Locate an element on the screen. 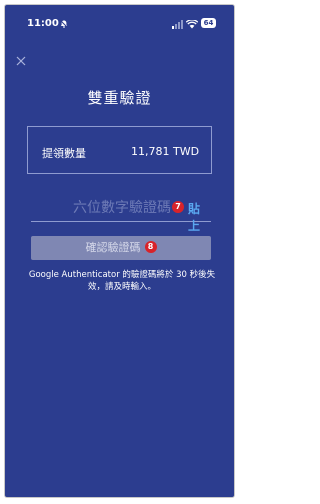 The image size is (320, 504). bell-icon is located at coordinates (64, 24).